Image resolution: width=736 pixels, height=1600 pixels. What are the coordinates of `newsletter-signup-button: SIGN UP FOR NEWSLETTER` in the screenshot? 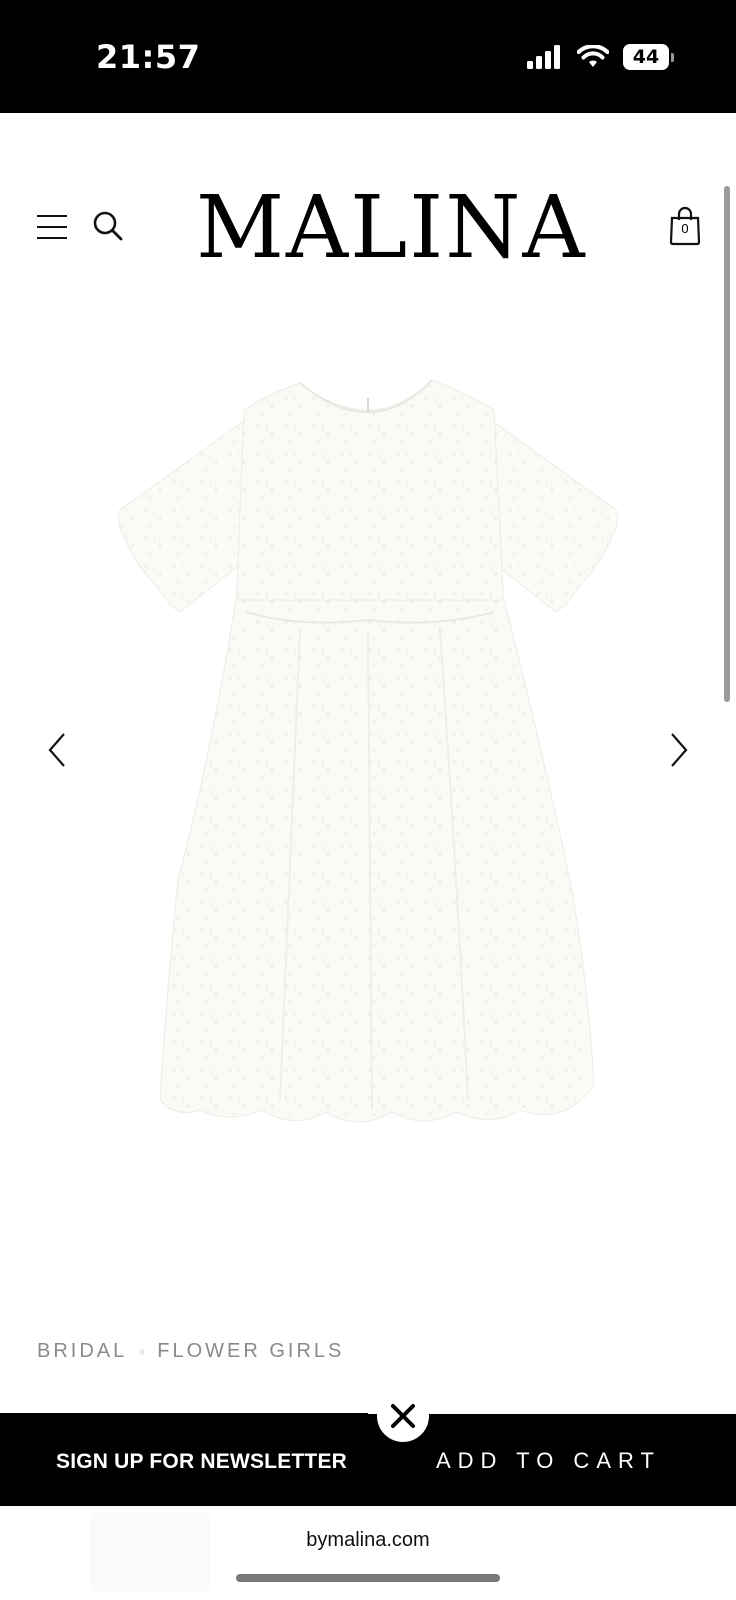 It's located at (201, 1462).